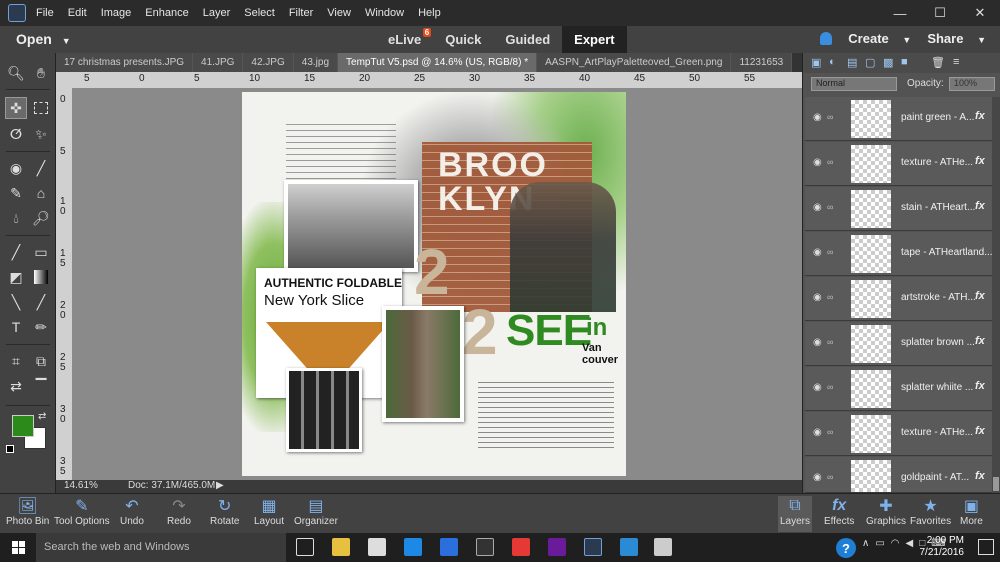  What do you see at coordinates (43, 39) in the screenshot?
I see `open-button: Open ▼` at bounding box center [43, 39].